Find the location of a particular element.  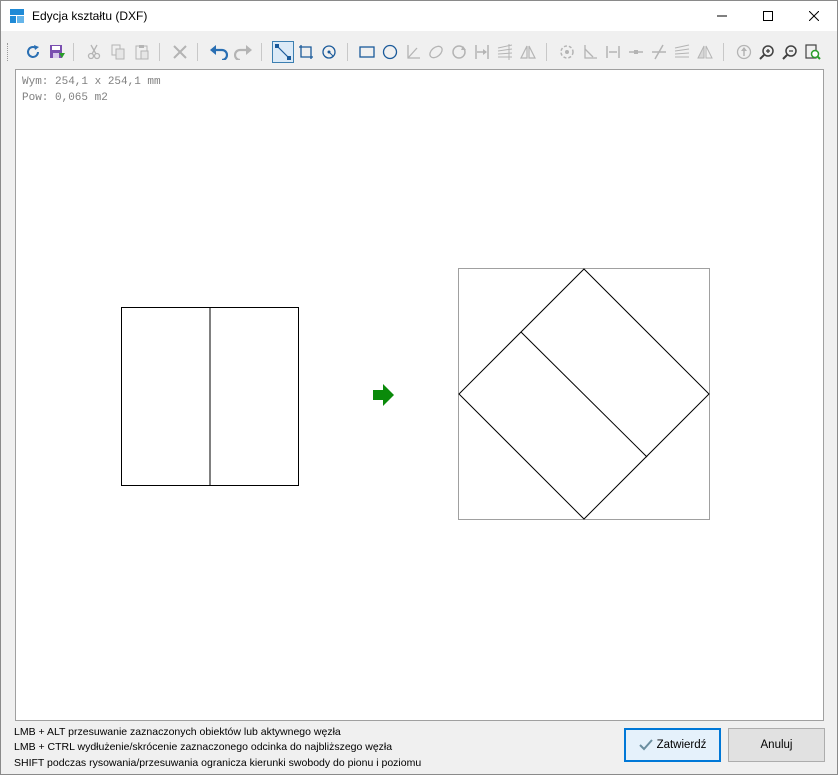

source-shape is located at coordinates (210, 396).